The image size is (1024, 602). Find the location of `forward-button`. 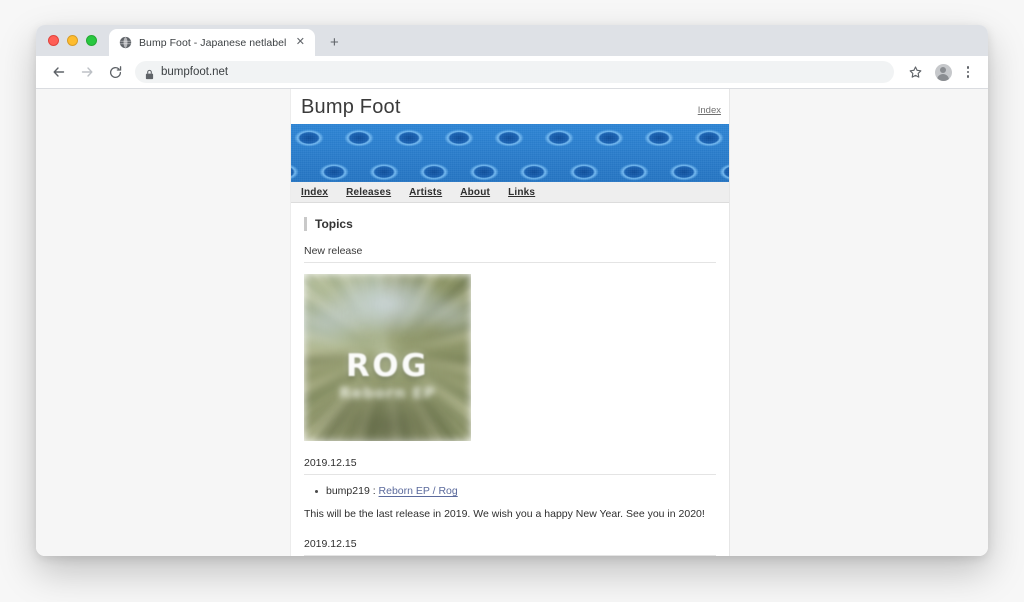

forward-button is located at coordinates (87, 72).